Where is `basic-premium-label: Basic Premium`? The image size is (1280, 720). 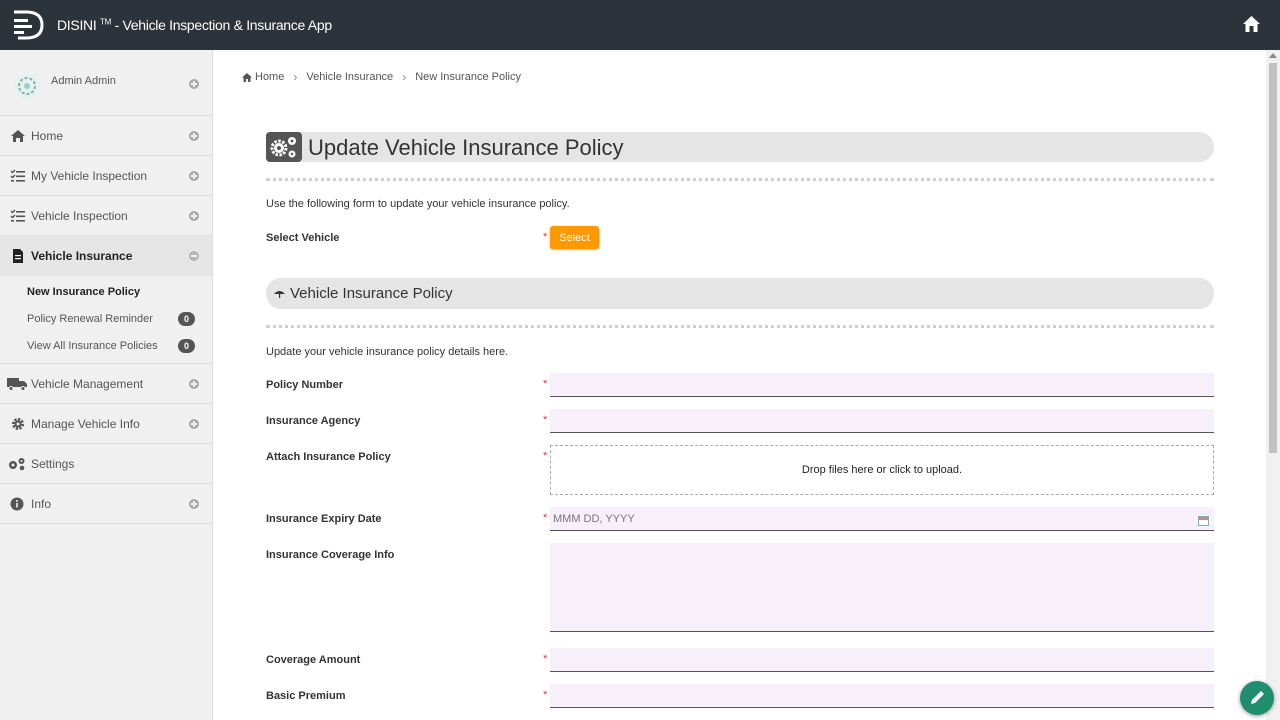
basic-premium-label: Basic Premium is located at coordinates (306, 696).